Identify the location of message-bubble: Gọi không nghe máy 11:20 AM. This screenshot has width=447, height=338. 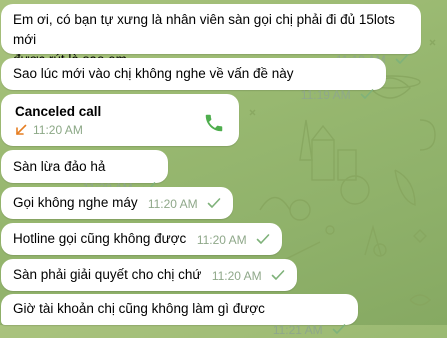
(117, 203).